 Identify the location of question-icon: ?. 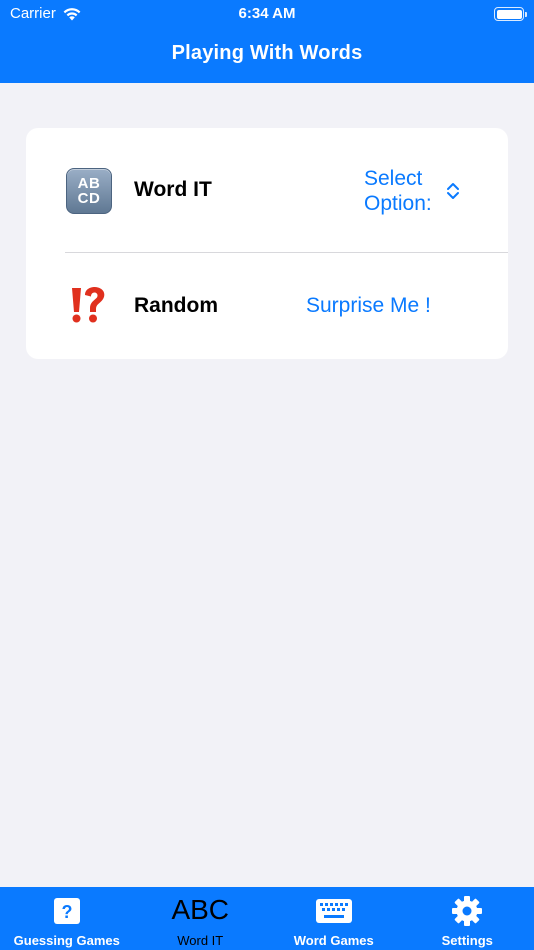
(66, 911).